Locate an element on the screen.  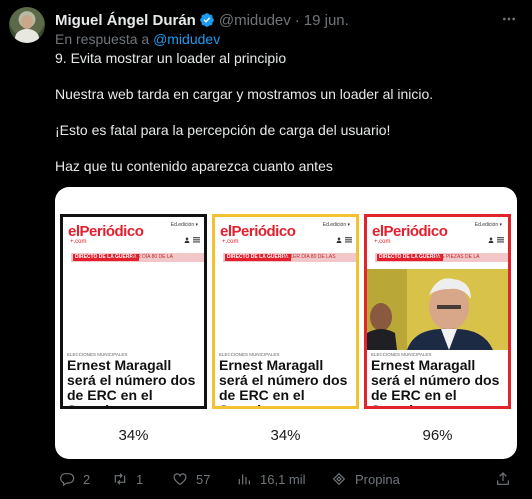
retweet-button: 1 is located at coordinates (127, 479).